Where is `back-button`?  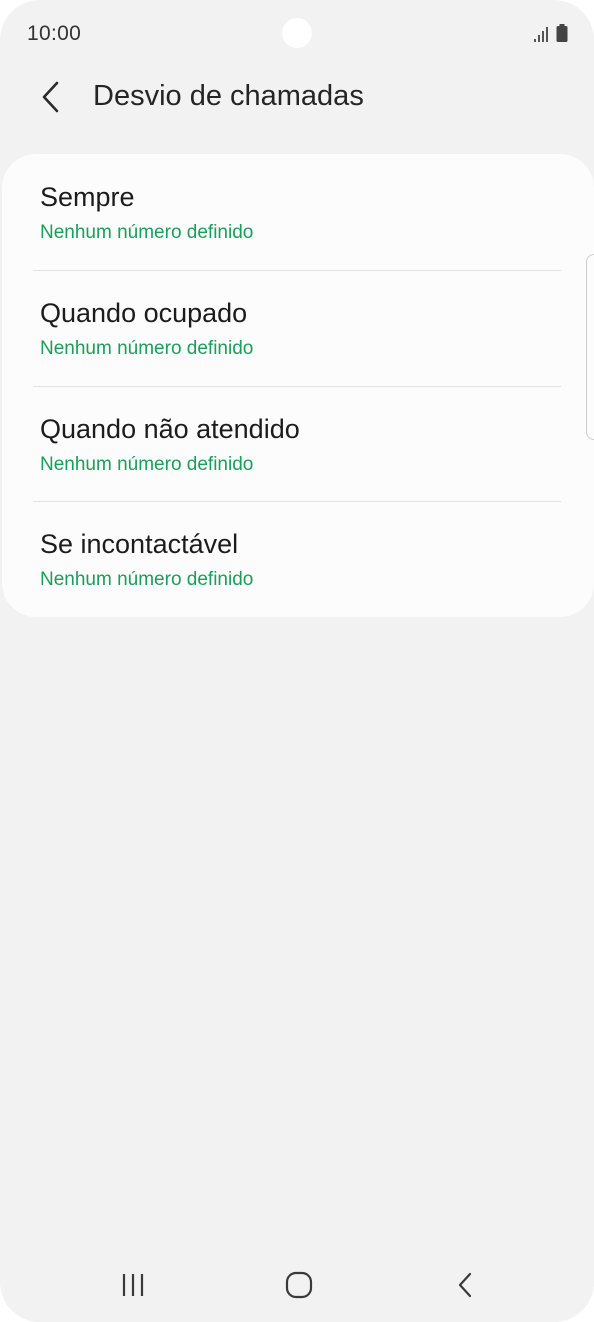
back-button is located at coordinates (51, 97).